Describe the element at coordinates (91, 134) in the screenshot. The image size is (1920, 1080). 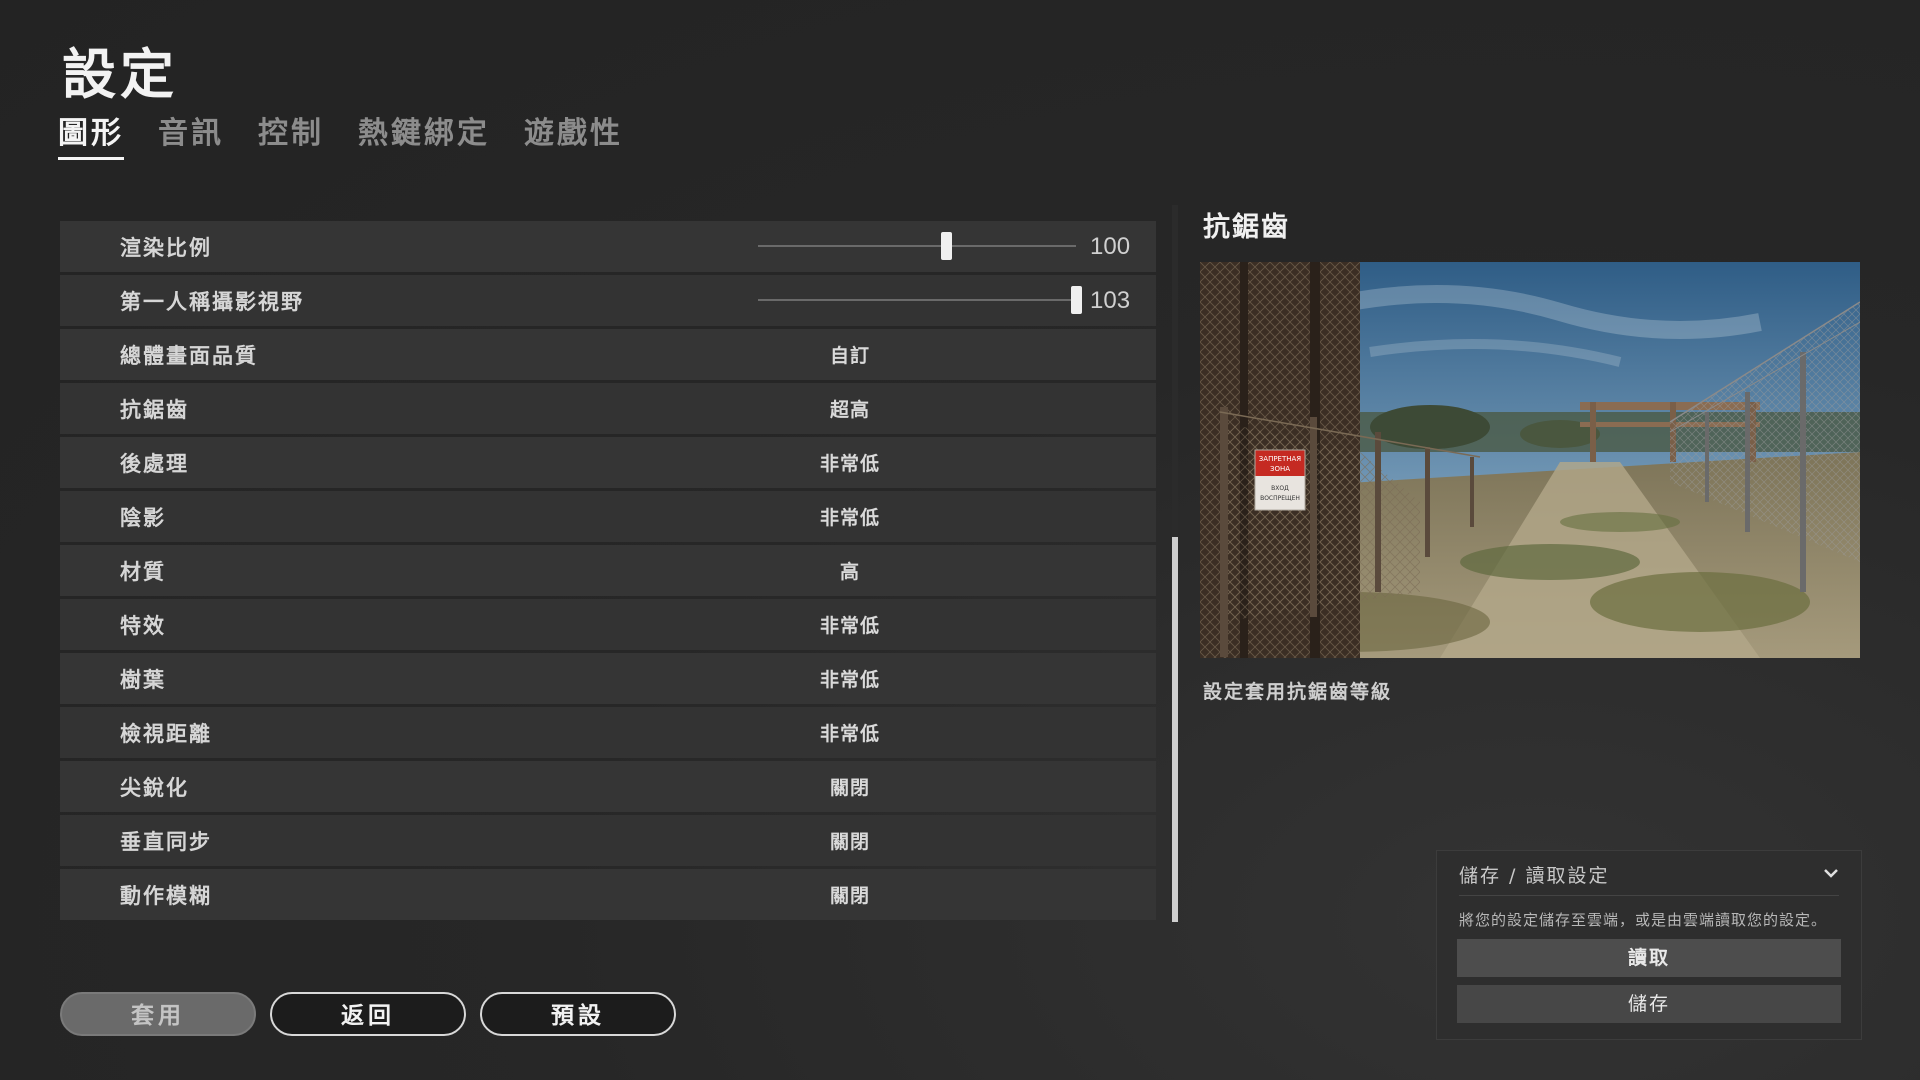
I see `tab-graphics: 圖形` at that location.